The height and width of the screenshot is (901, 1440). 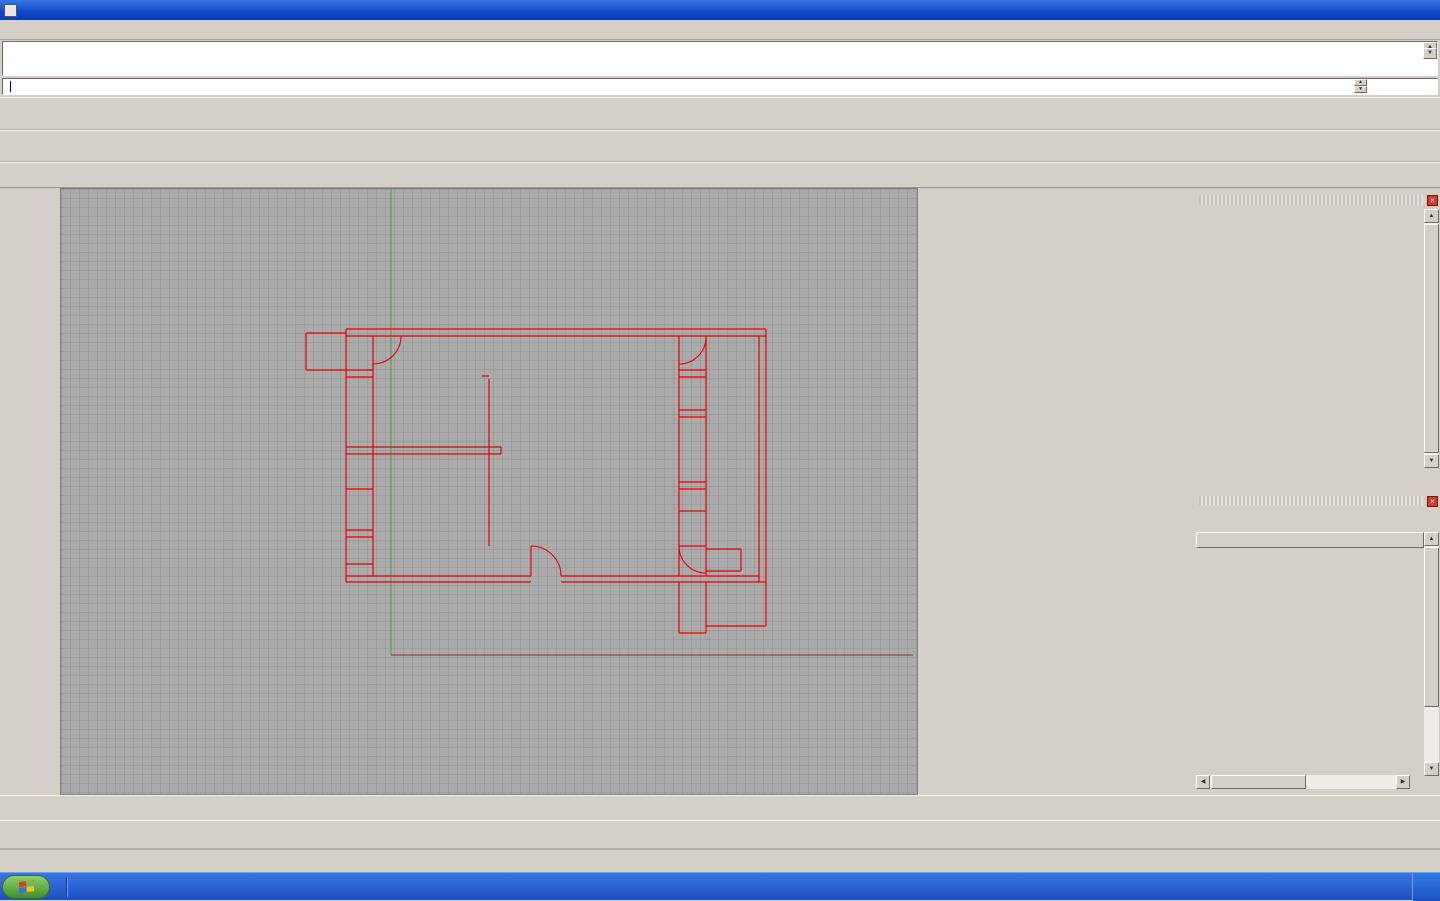 I want to click on start-button, so click(x=26, y=887).